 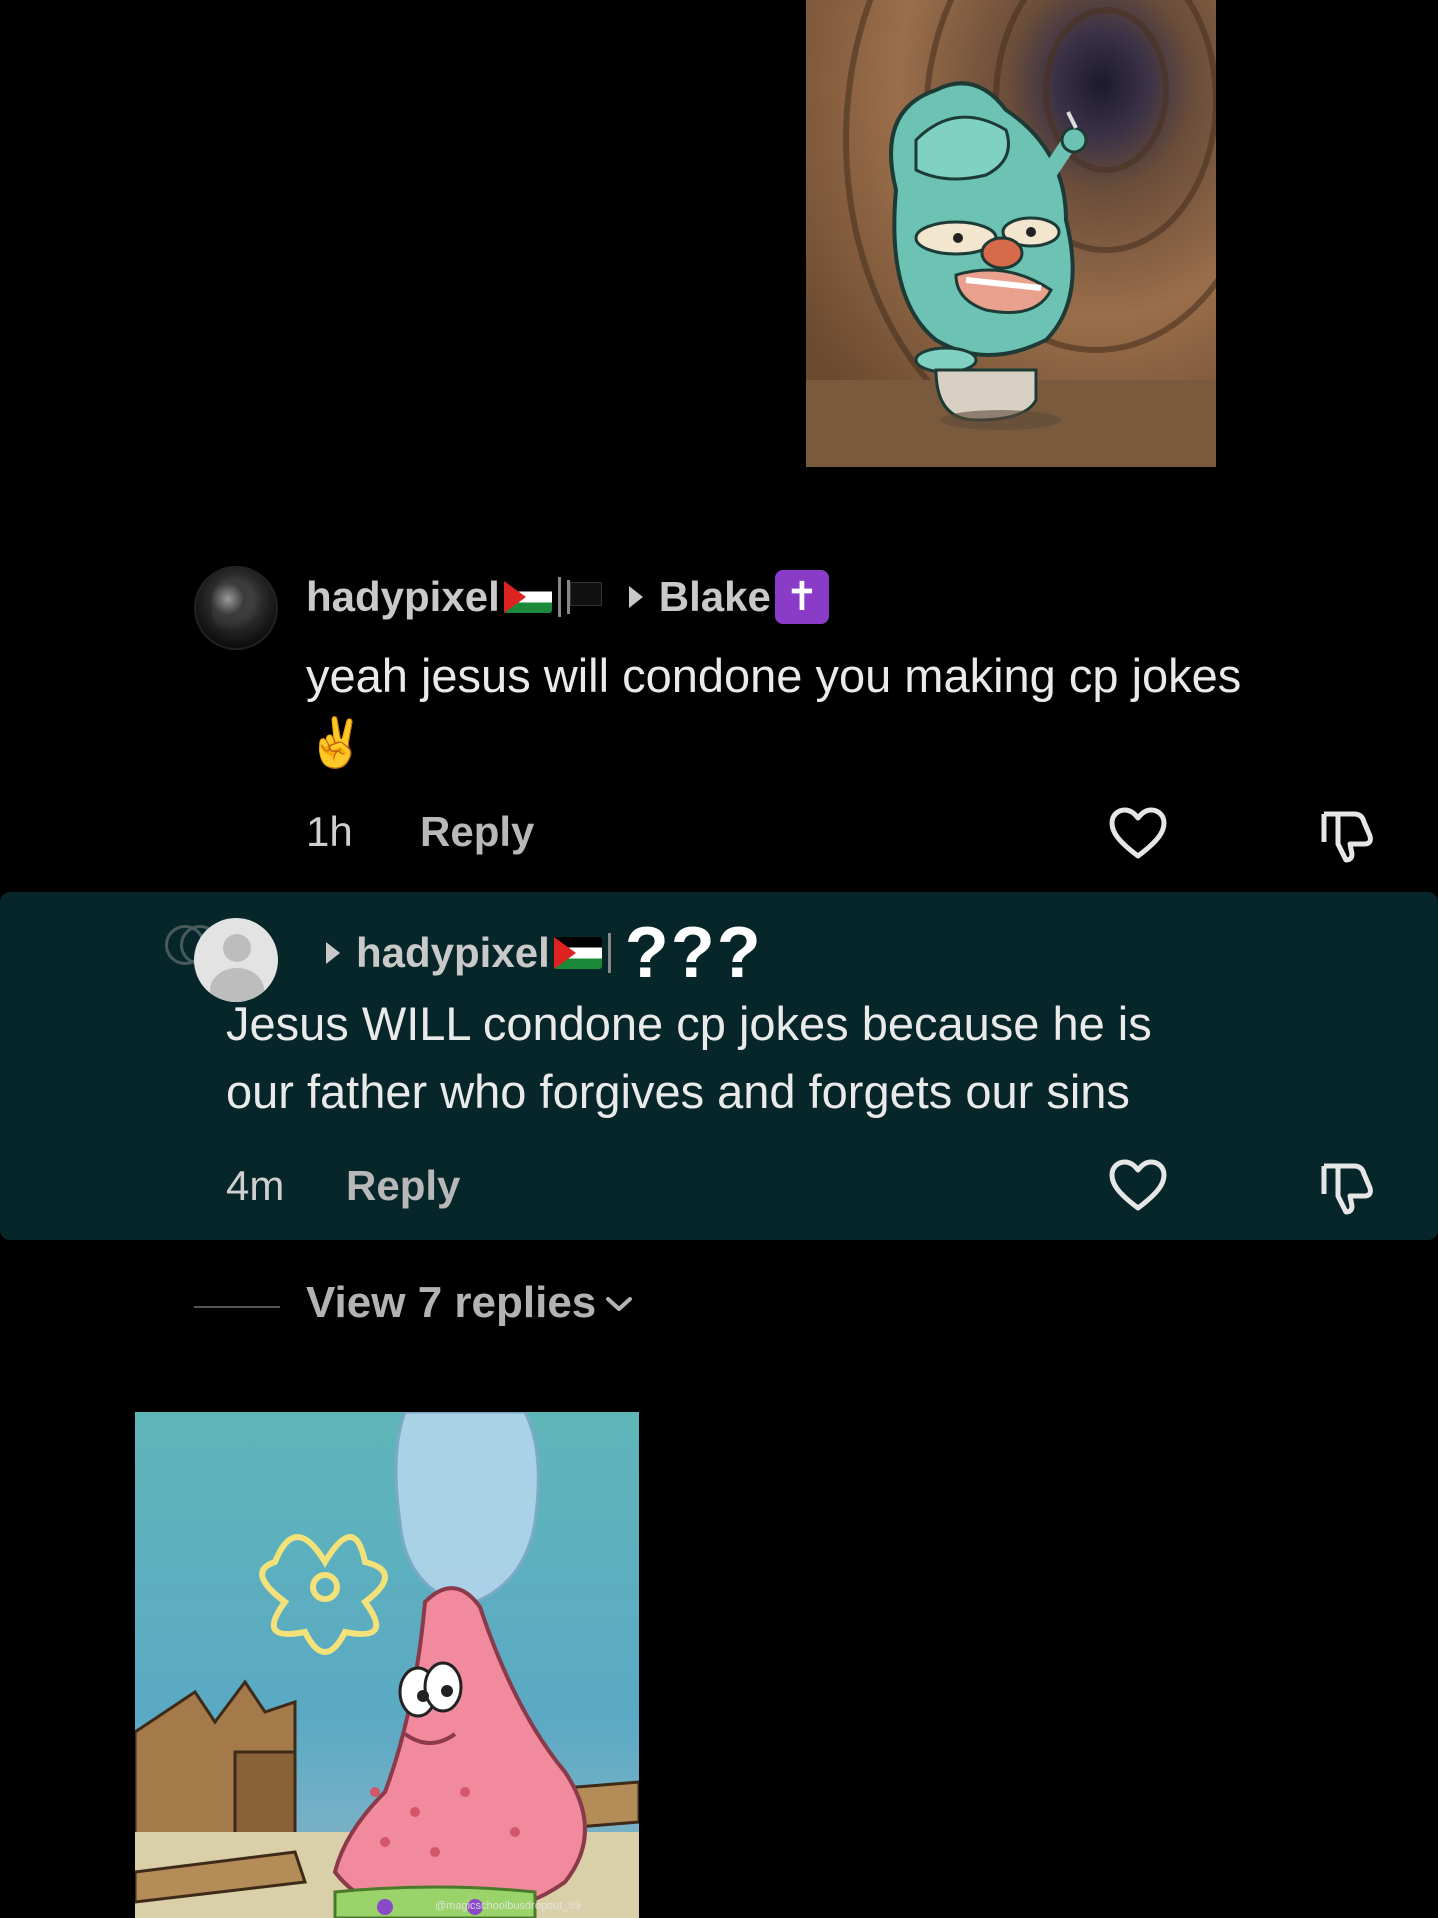 I want to click on reply-to-username: hadypixel, so click(x=453, y=953).